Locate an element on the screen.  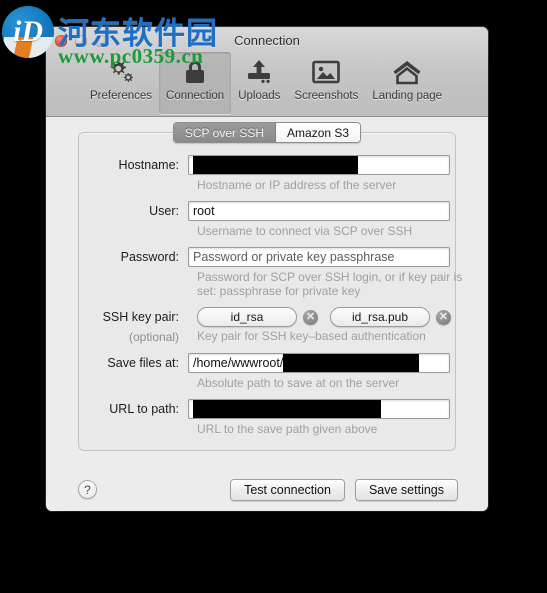
user-input: root is located at coordinates (319, 211).